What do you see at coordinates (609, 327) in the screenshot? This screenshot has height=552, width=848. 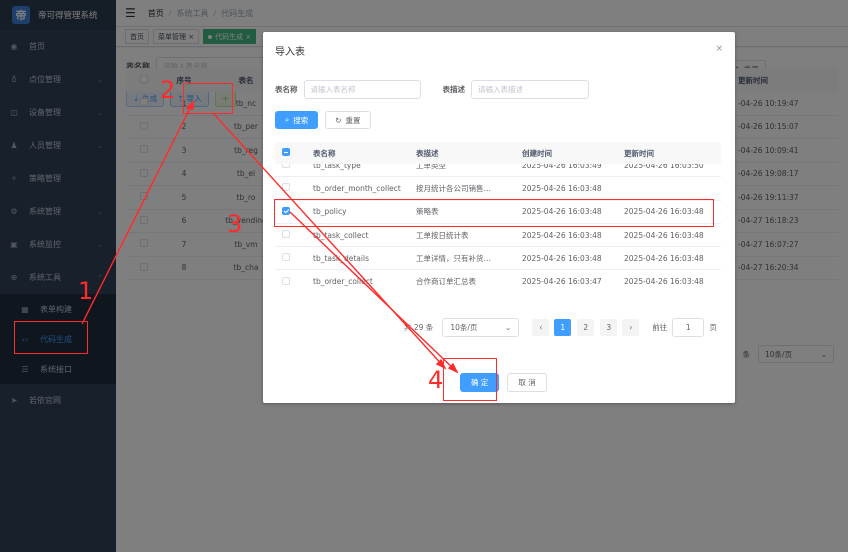 I see `page-button-3: 3` at bounding box center [609, 327].